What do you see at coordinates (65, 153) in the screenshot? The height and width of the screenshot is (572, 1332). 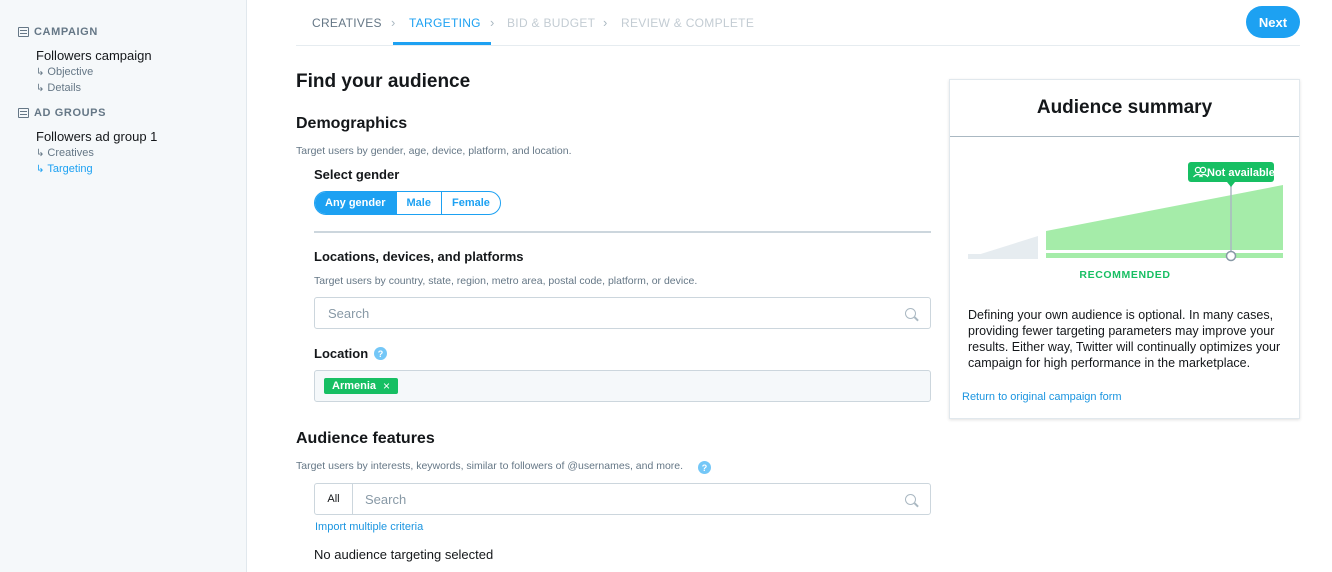 I see `sidebar-item-creatives: ↳ Creatives` at bounding box center [65, 153].